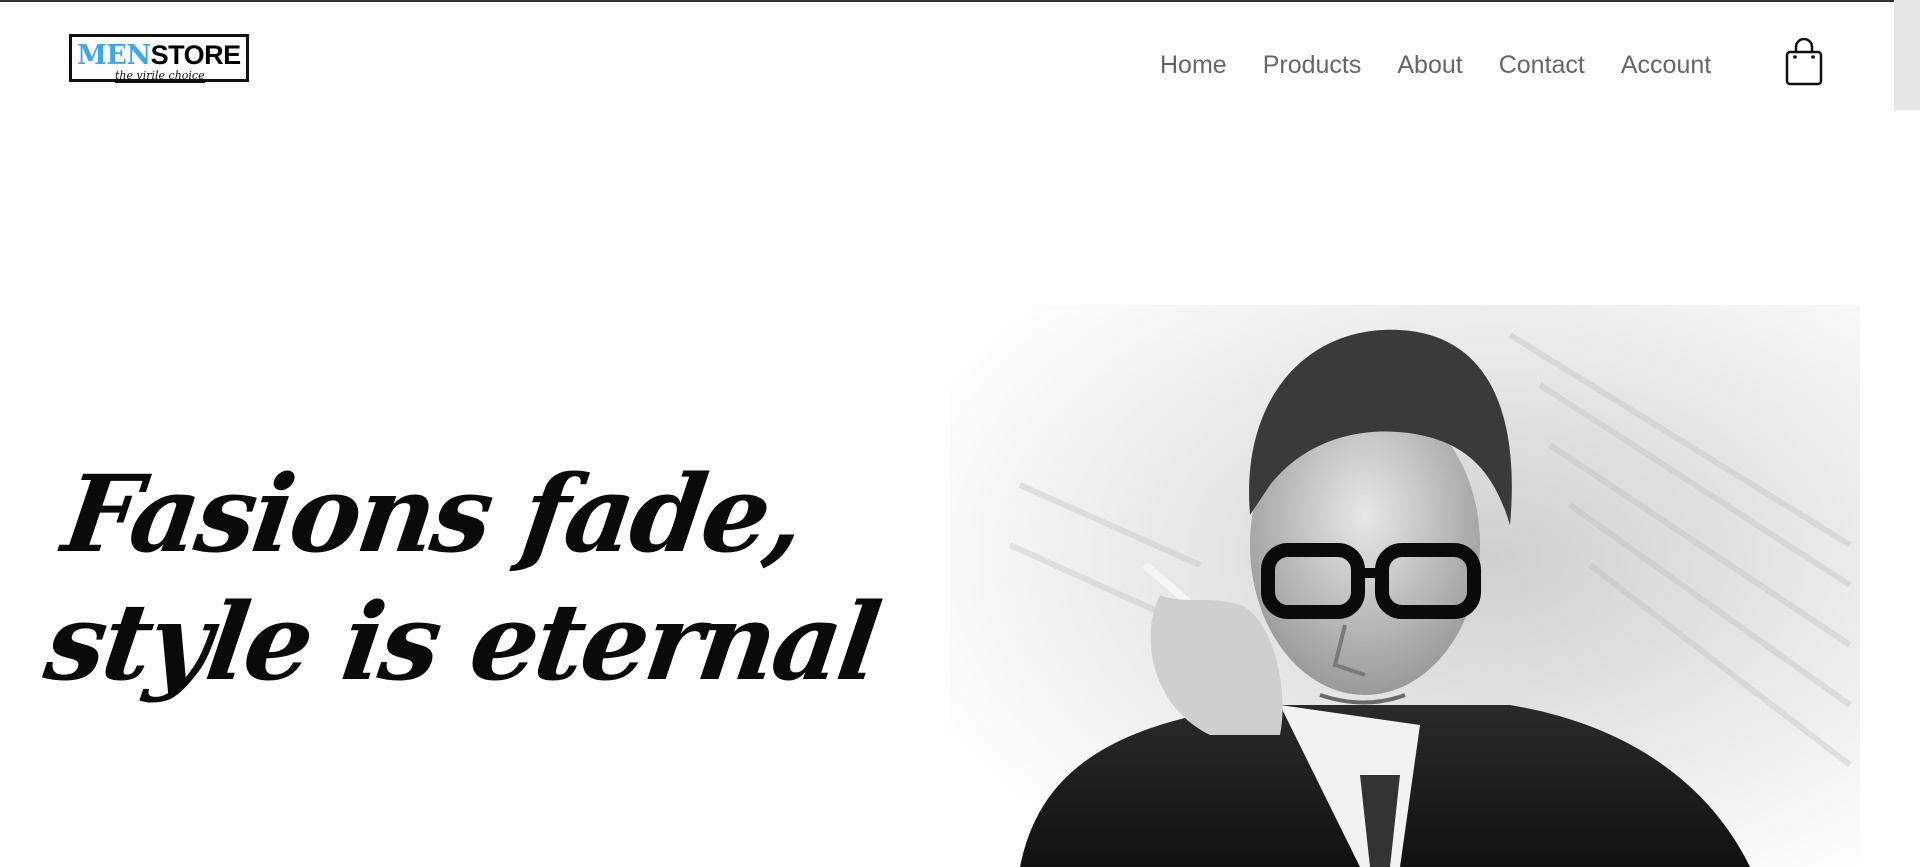 The height and width of the screenshot is (867, 1920). I want to click on logo-store: STORE, so click(196, 55).